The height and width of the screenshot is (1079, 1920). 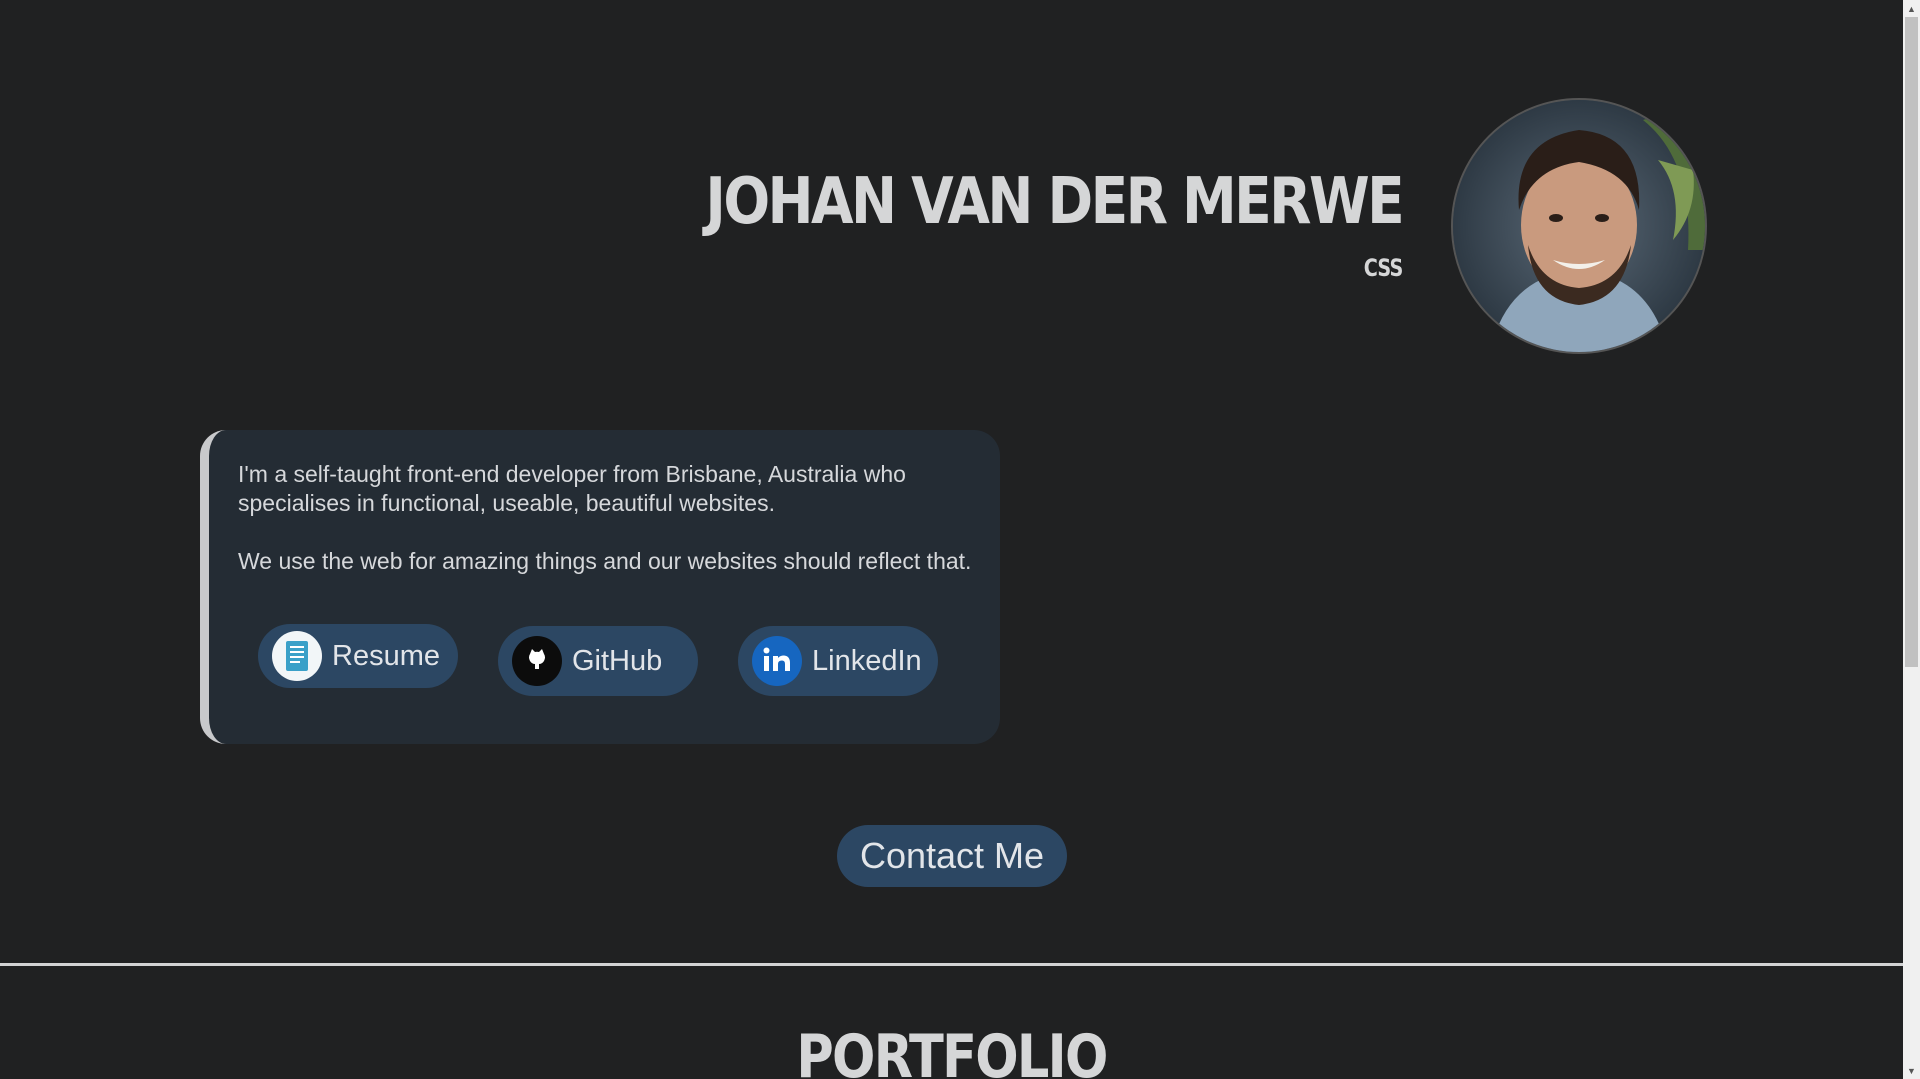 I want to click on scroll-up-arrow-icon: ▲, so click(x=1911, y=8).